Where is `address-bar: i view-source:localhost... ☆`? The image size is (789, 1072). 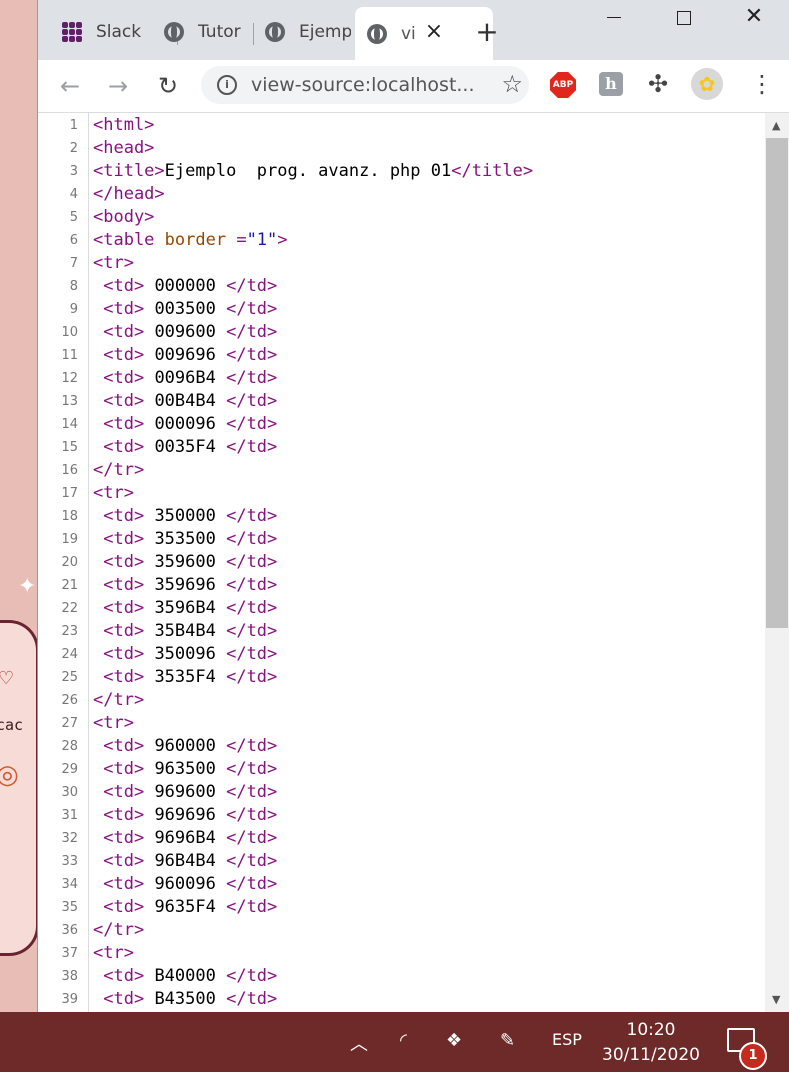
address-bar: i view-source:localhost... ☆ is located at coordinates (365, 85).